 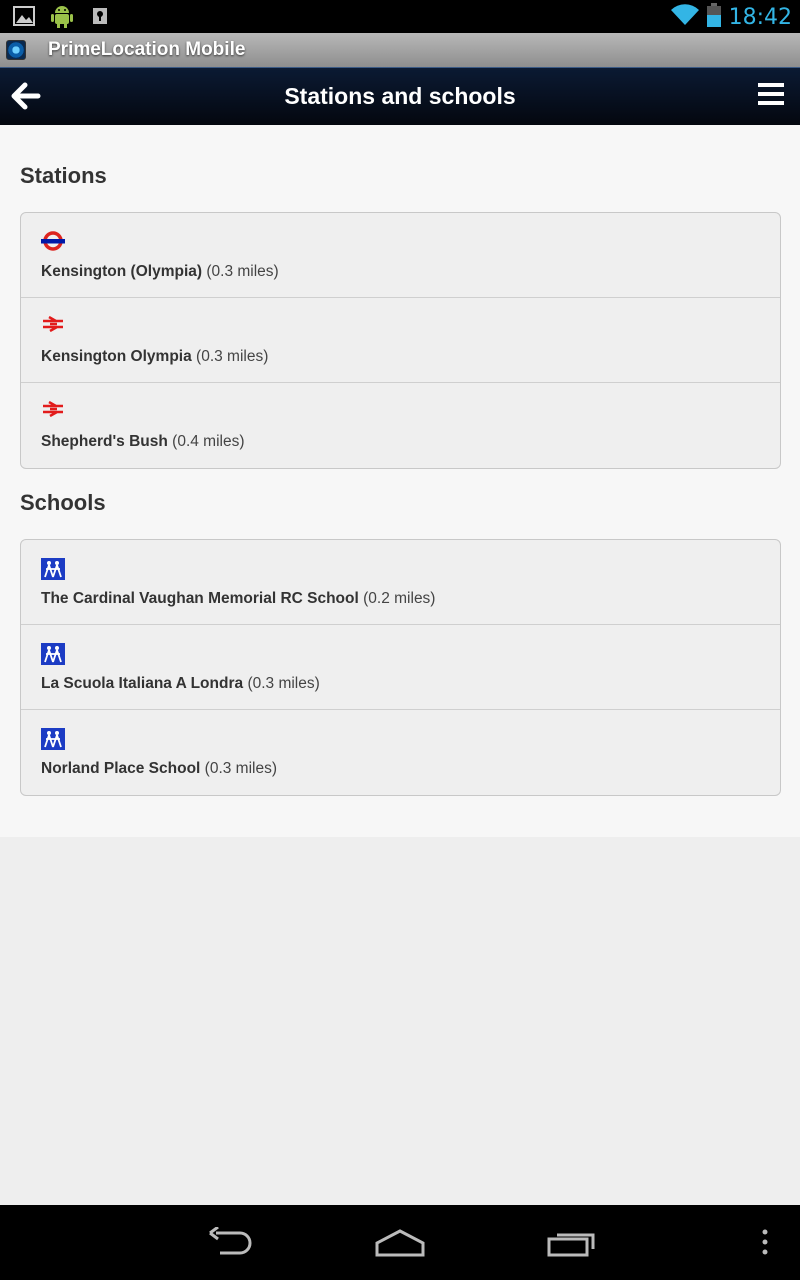 I want to click on station-item: Kensington (Olympia) (0.3 miles), so click(x=400, y=255).